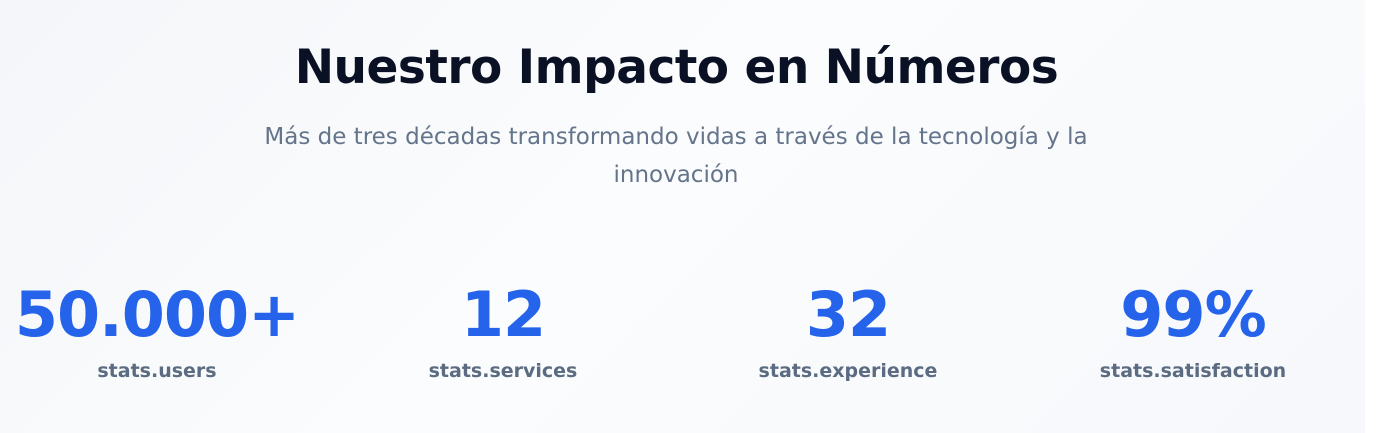 The image size is (1387, 433). What do you see at coordinates (676, 67) in the screenshot?
I see `section-title: Nuestro Impacto en Números` at bounding box center [676, 67].